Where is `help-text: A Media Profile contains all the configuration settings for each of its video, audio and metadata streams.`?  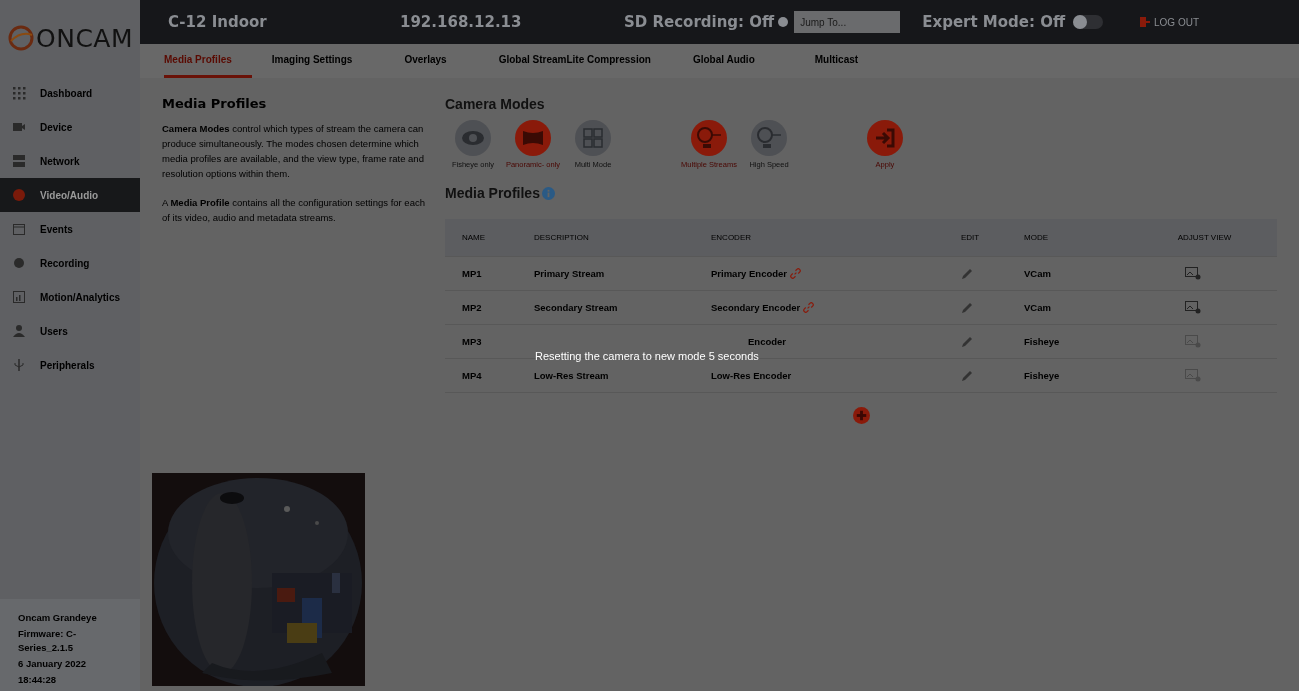
help-text: A Media Profile contains all the configuration settings for each of its video, audio and metadata streams. is located at coordinates (294, 210).